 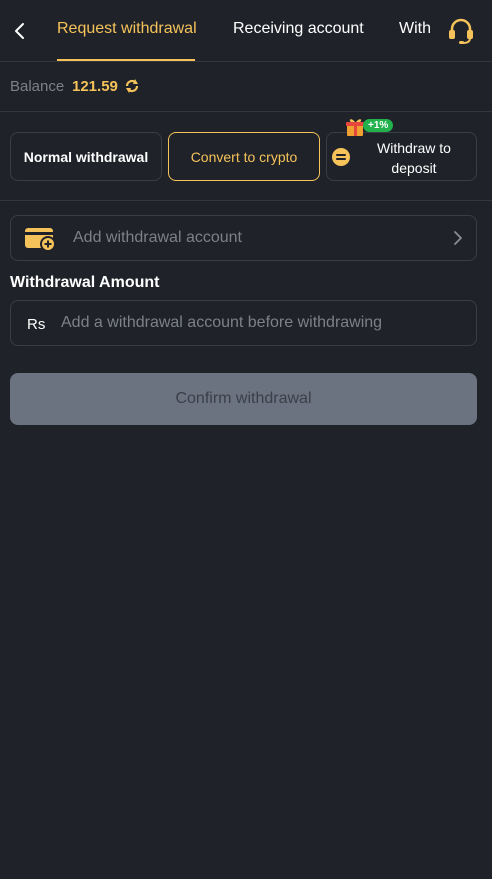 I want to click on active-tab-indicator, so click(x=126, y=60).